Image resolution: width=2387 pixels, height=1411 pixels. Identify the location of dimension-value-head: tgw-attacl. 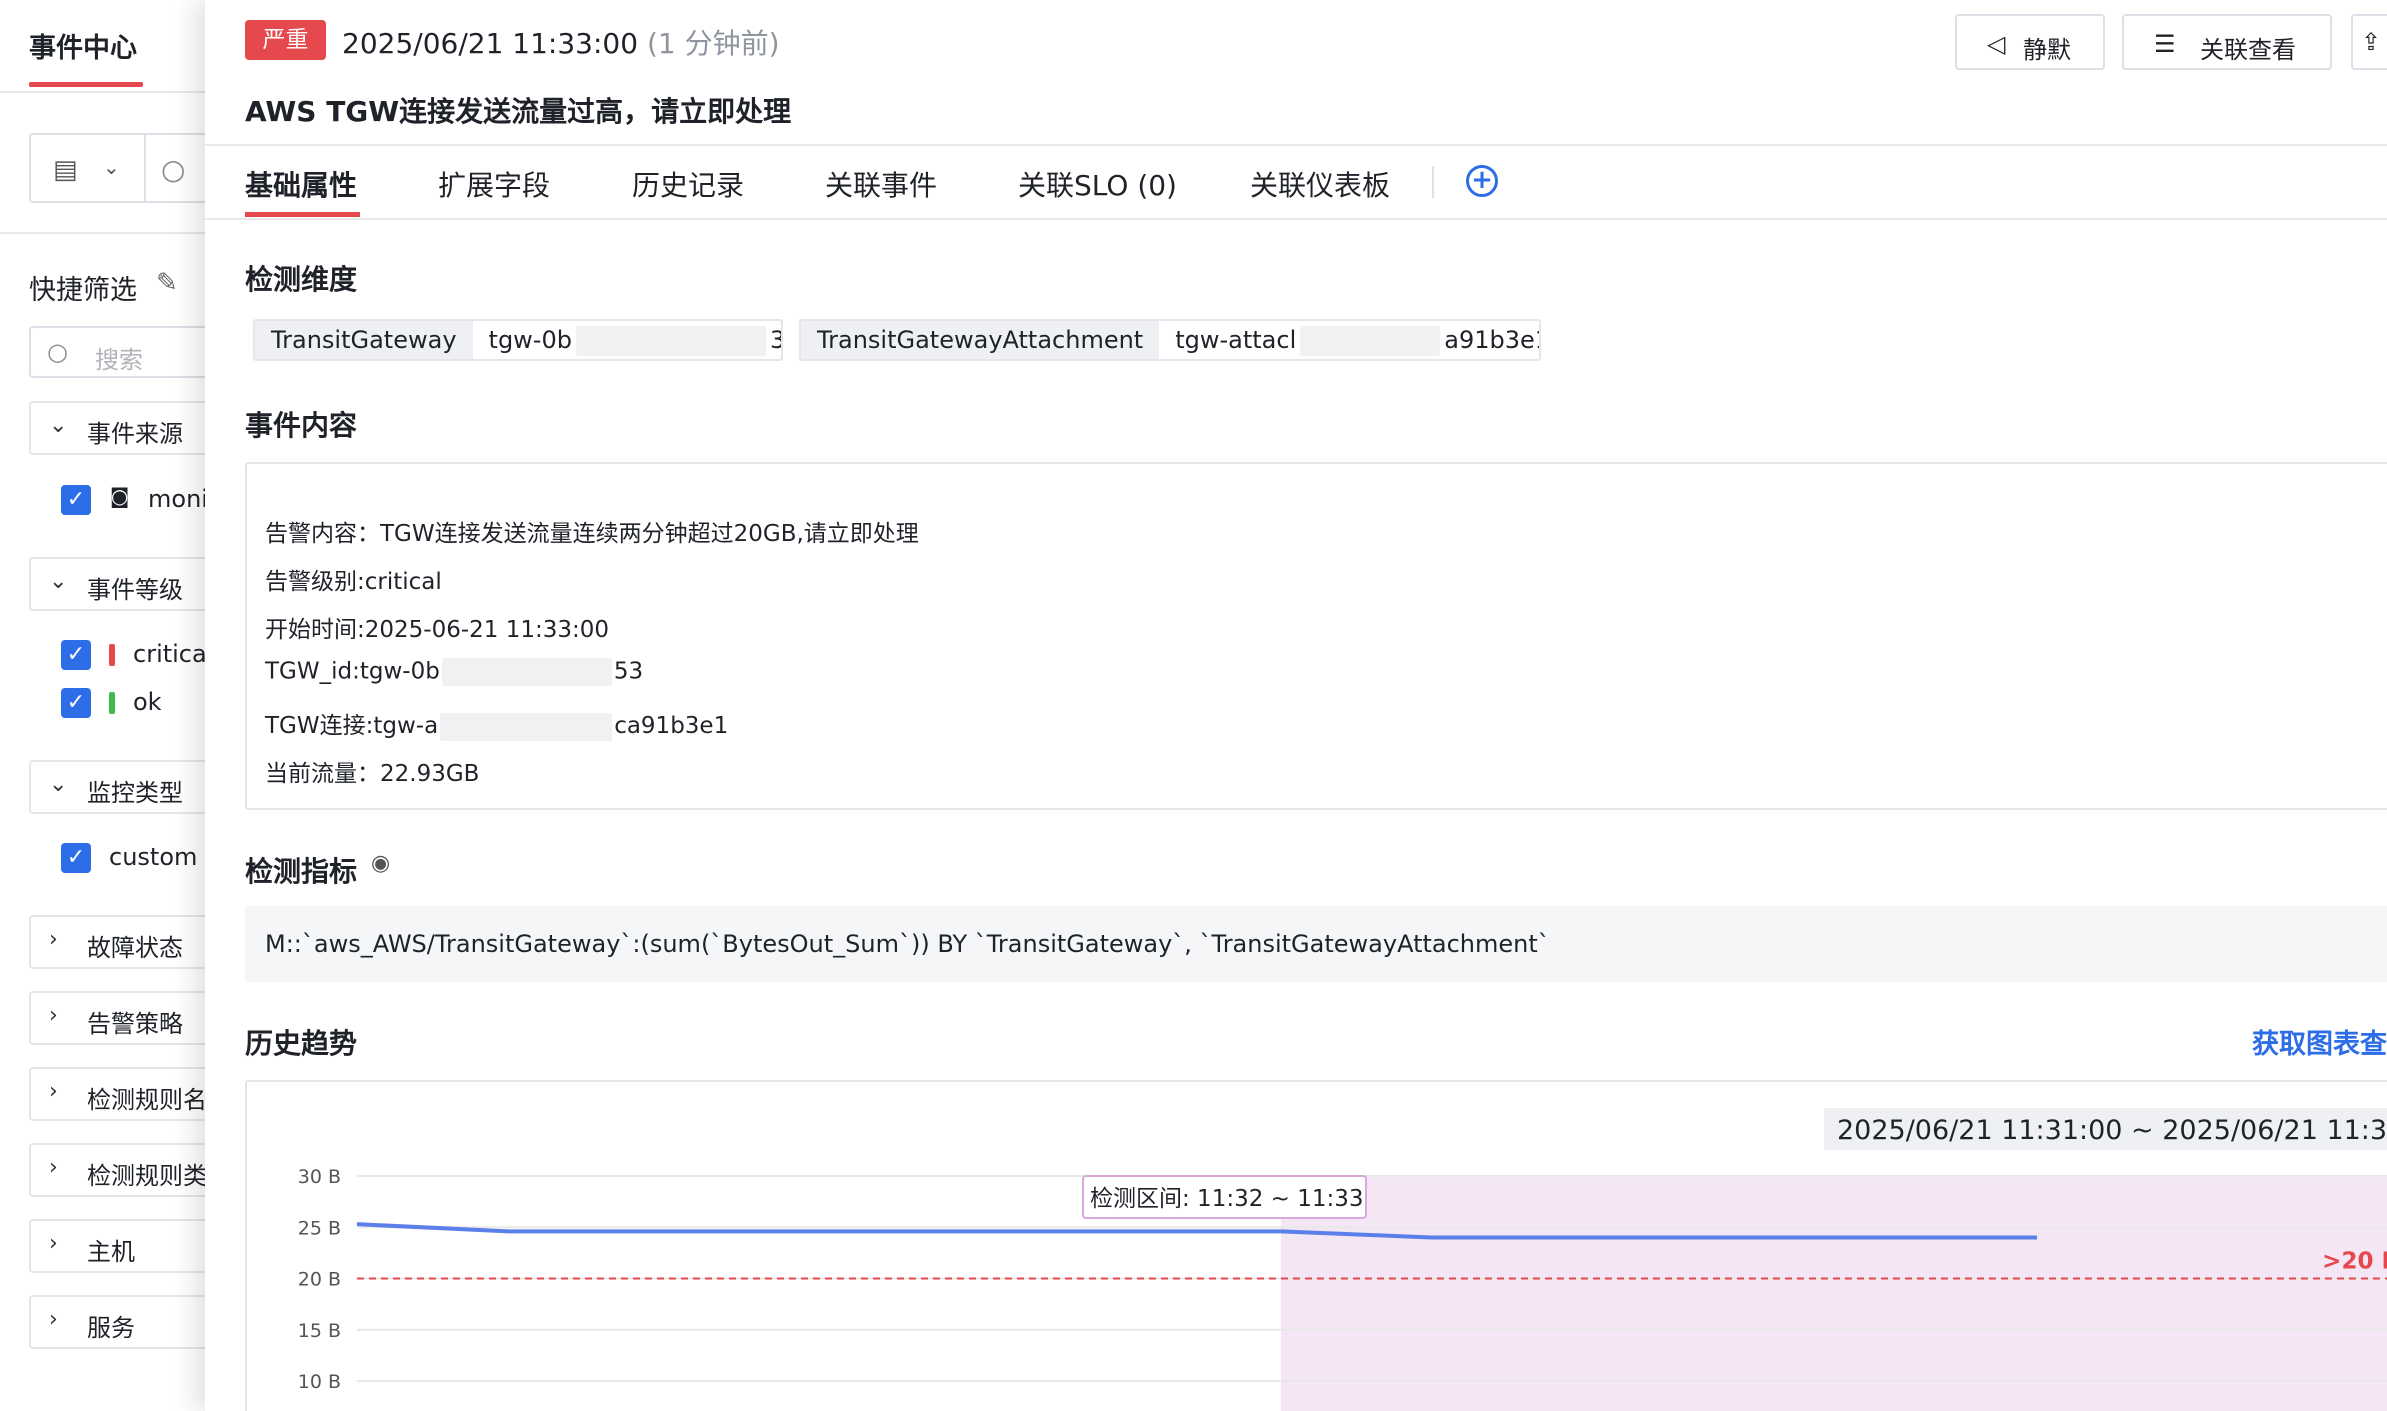
(1236, 340).